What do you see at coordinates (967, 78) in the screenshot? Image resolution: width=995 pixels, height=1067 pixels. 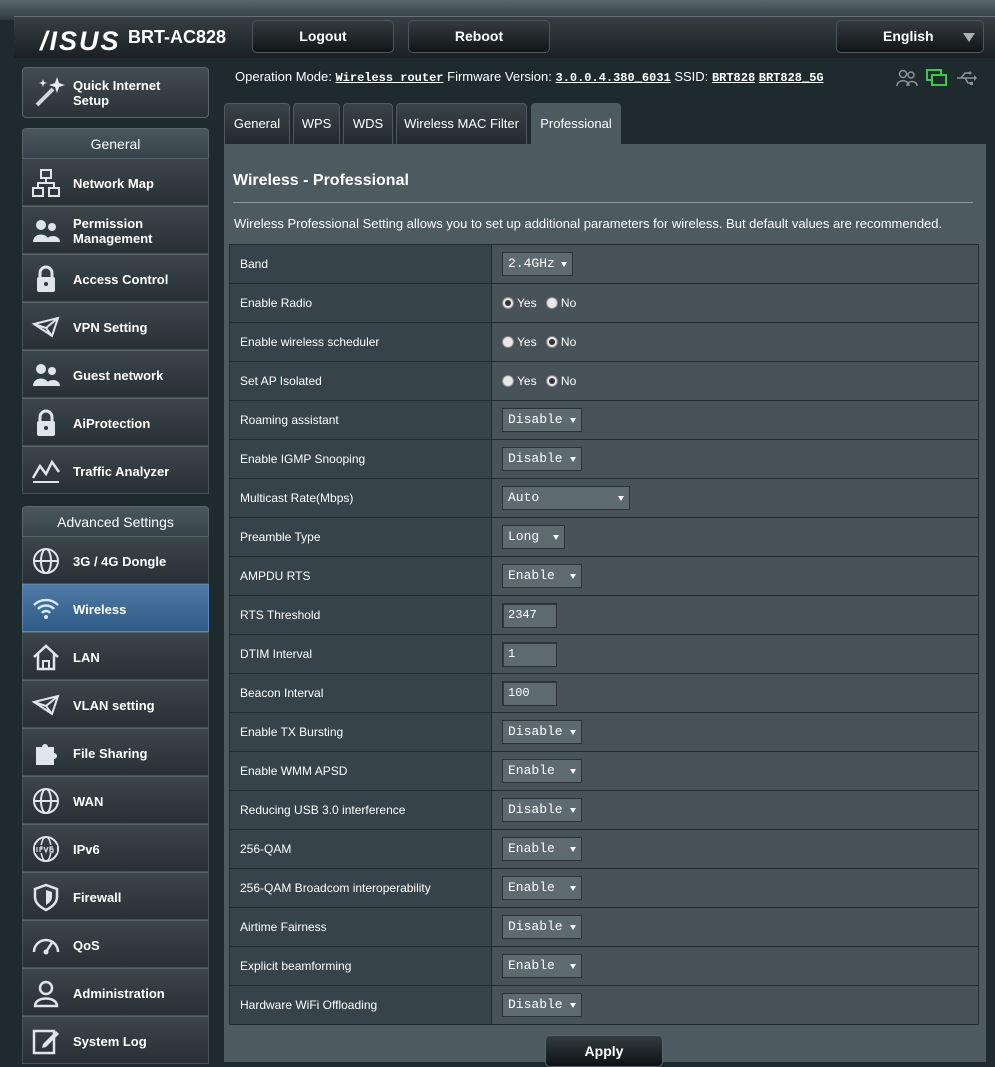 I see `usb-icon` at bounding box center [967, 78].